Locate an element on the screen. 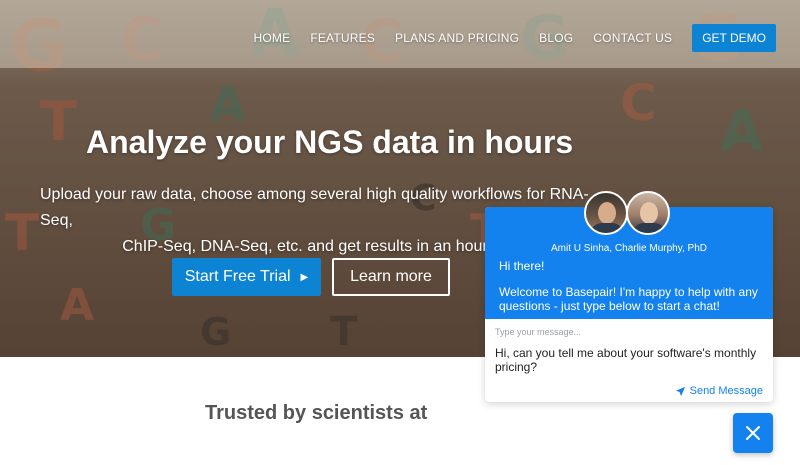 This screenshot has height=465, width=800. nav-blog: BLOG is located at coordinates (556, 38).